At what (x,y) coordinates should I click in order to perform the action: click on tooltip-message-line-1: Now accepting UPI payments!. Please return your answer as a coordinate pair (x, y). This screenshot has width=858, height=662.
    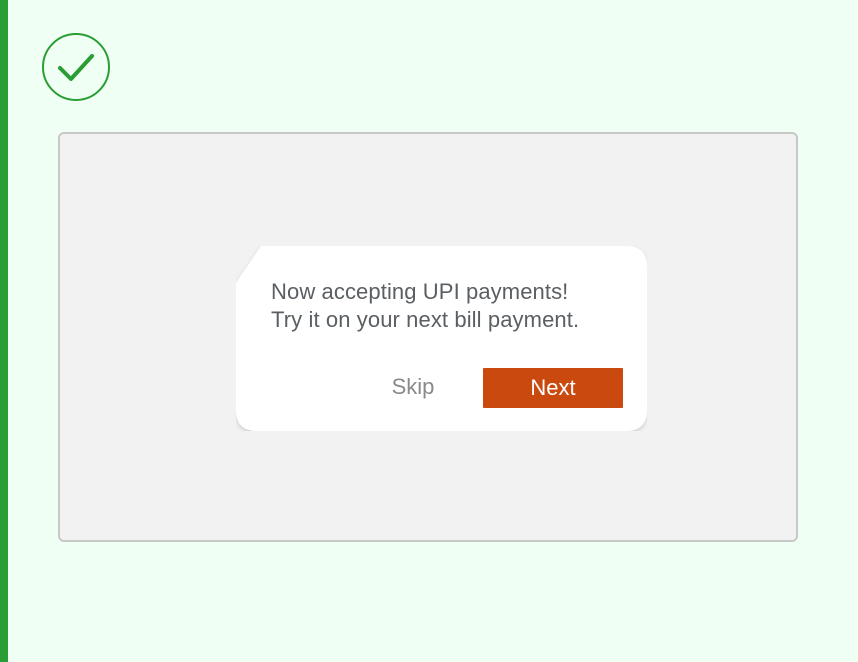
    Looking at the image, I should click on (420, 291).